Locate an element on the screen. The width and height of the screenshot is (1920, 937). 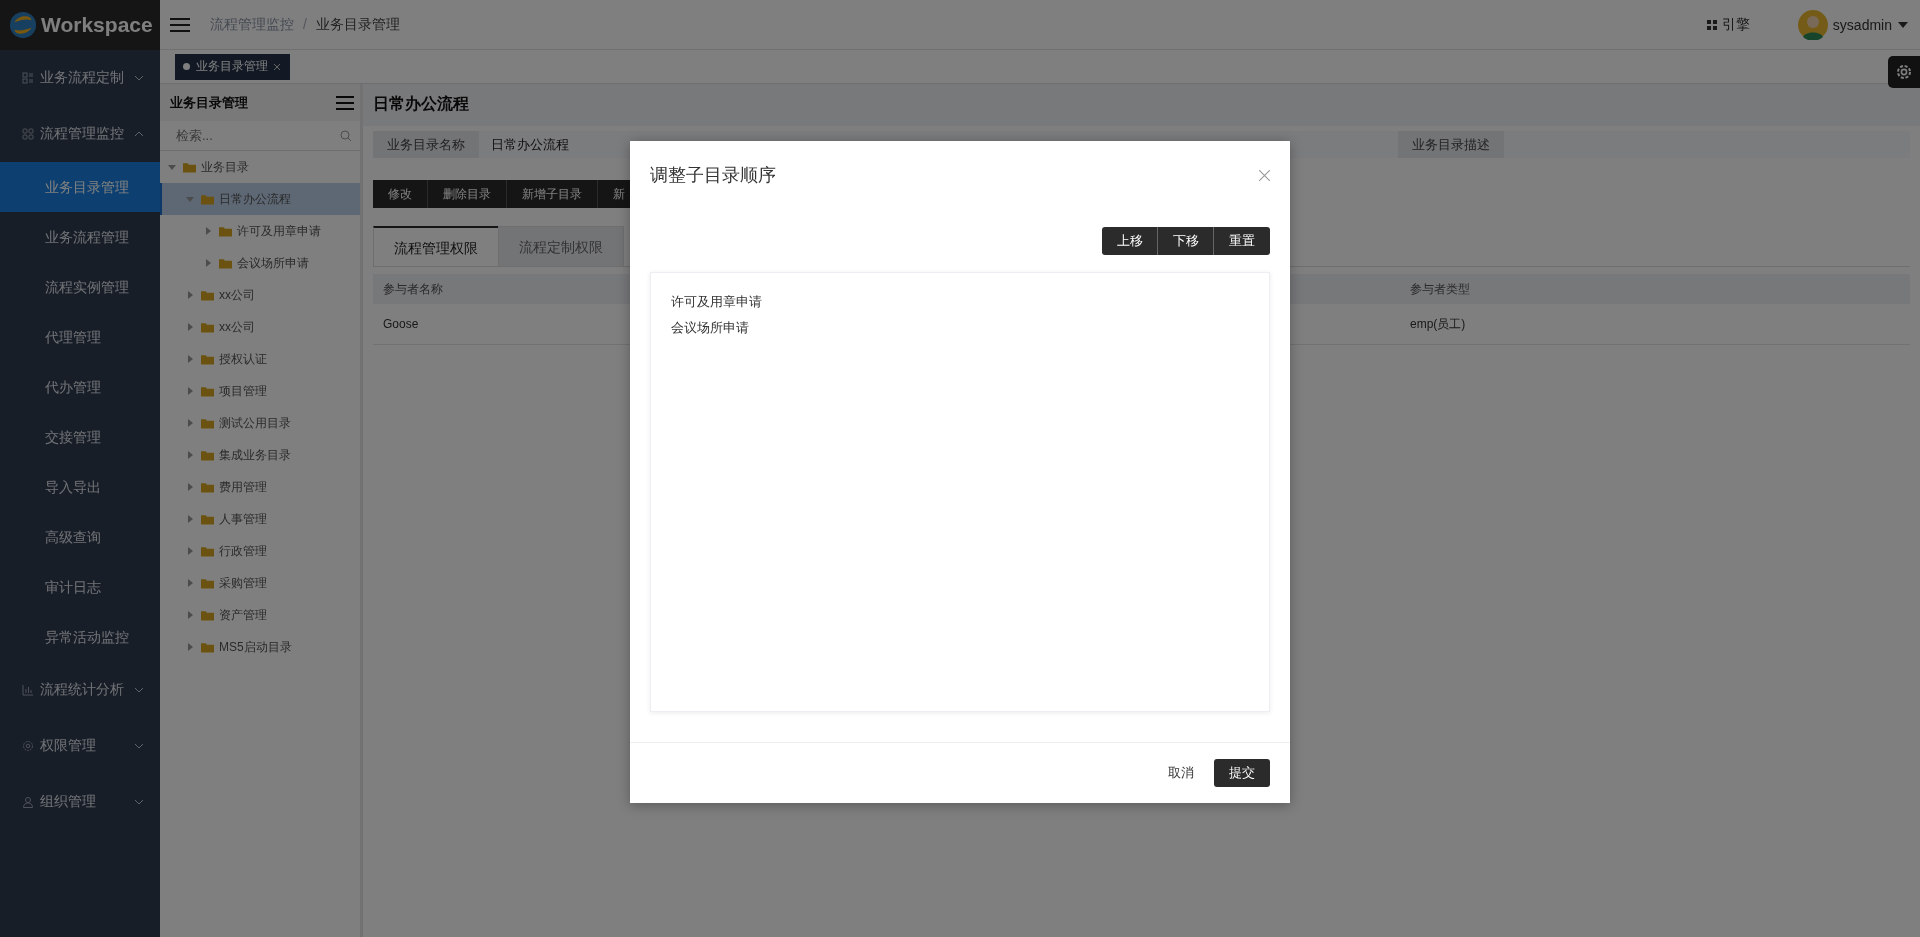
tree-node: 采购管理 is located at coordinates (260, 583).